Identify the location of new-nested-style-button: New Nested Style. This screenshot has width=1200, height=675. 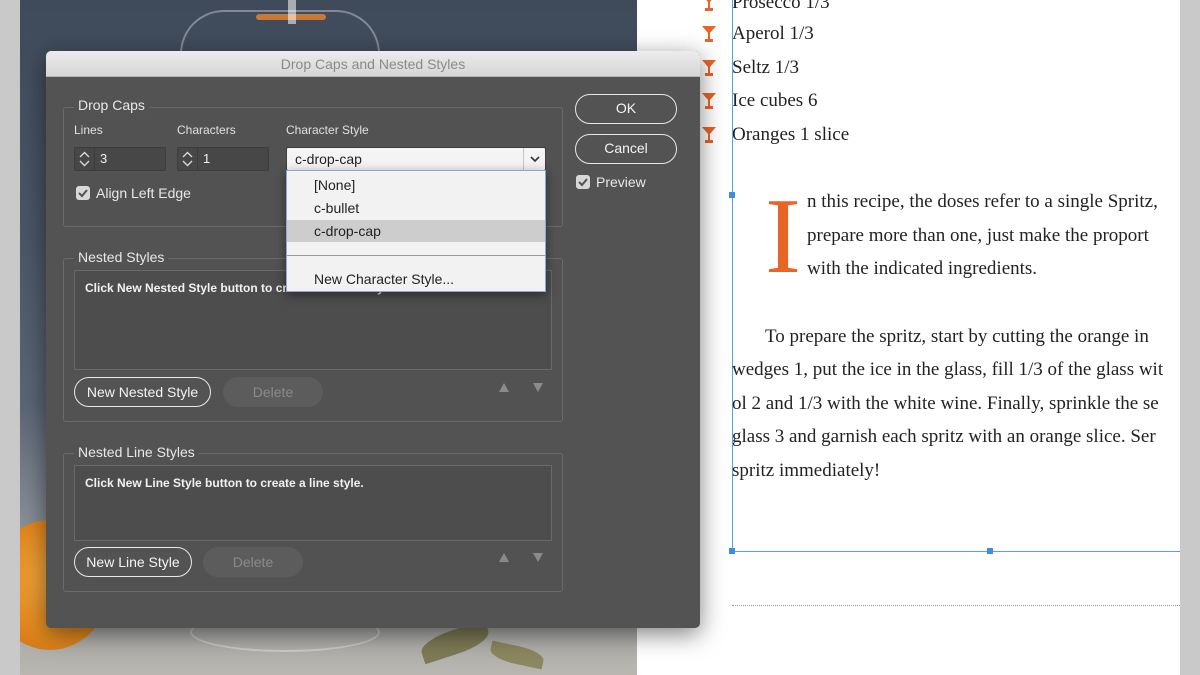
(142, 392).